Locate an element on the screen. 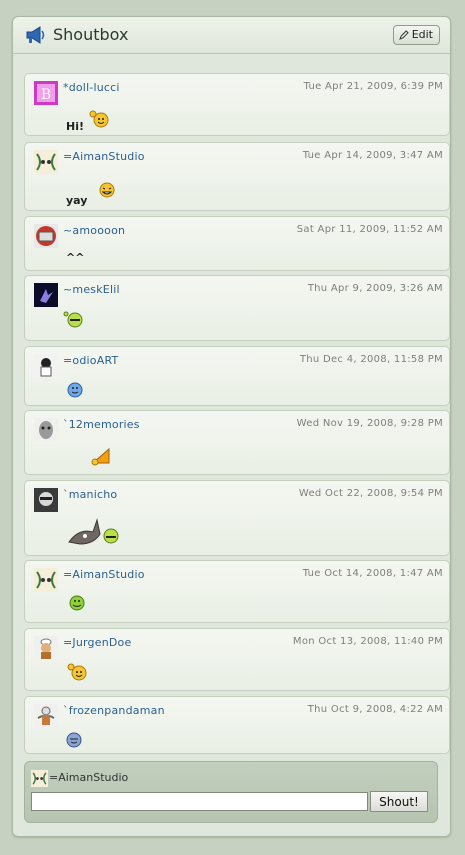 This screenshot has height=855, width=465. author-link: =odioART is located at coordinates (90, 360).